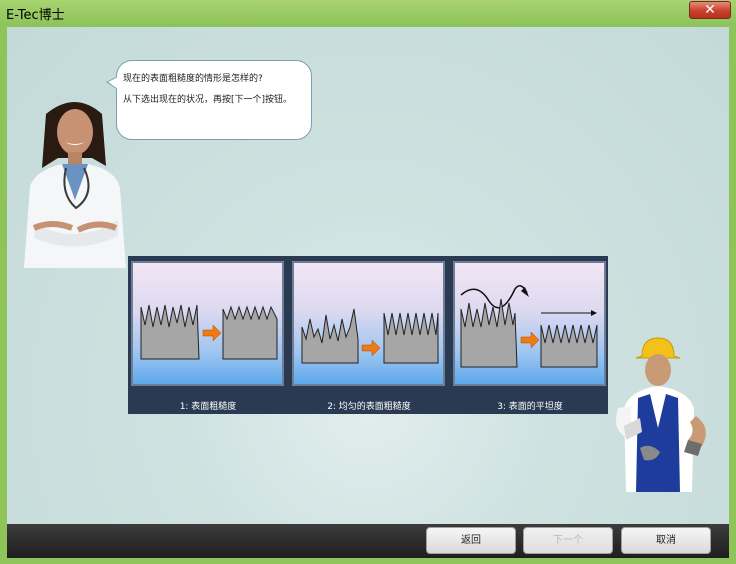 The width and height of the screenshot is (736, 564). I want to click on close-button: ✕, so click(710, 10).